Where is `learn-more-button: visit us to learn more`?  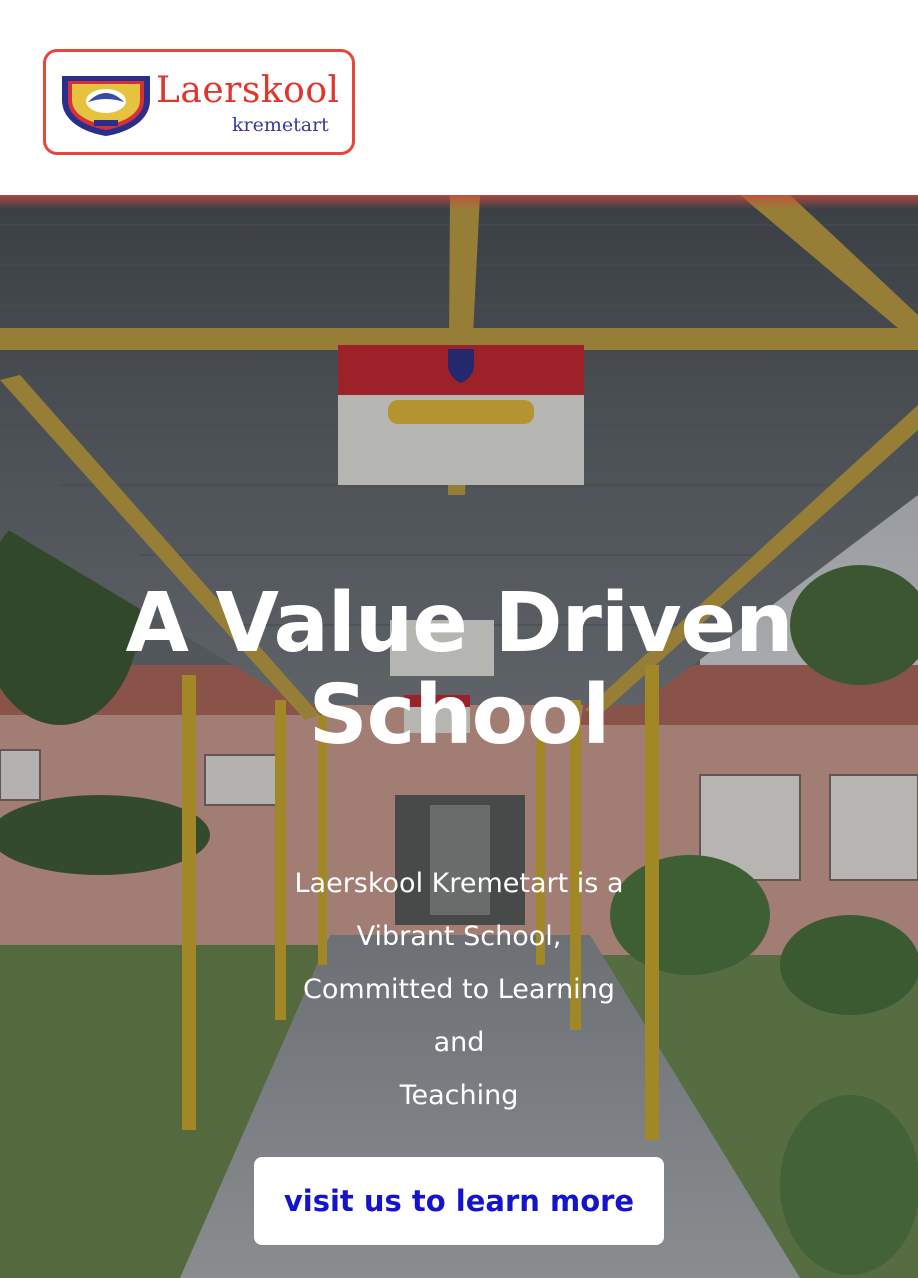
learn-more-button: visit us to learn more is located at coordinates (459, 1201).